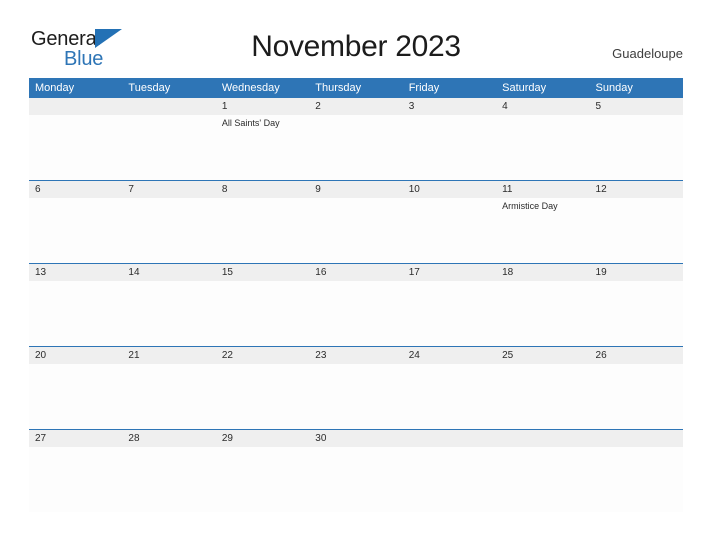 The width and height of the screenshot is (712, 550). Describe the element at coordinates (449, 189) in the screenshot. I see `day-number: 10` at that location.